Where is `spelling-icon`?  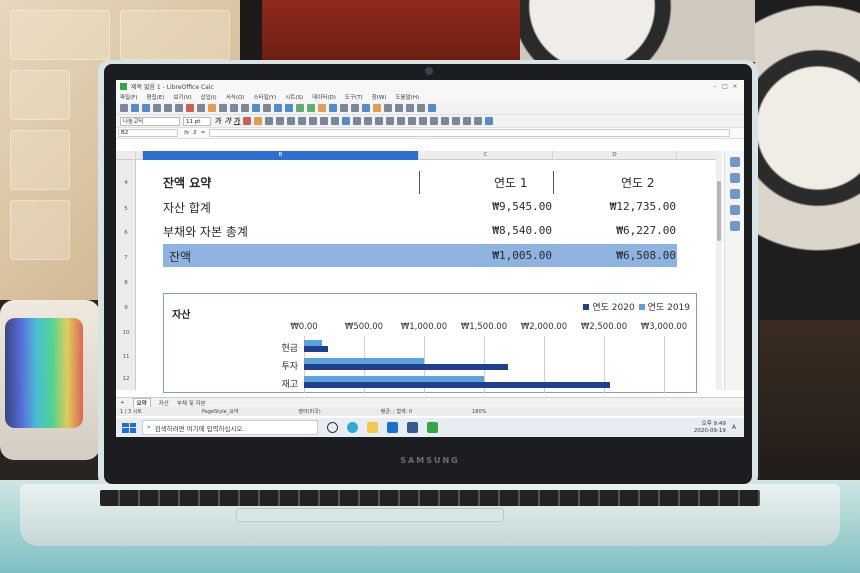 spelling-icon is located at coordinates (267, 108).